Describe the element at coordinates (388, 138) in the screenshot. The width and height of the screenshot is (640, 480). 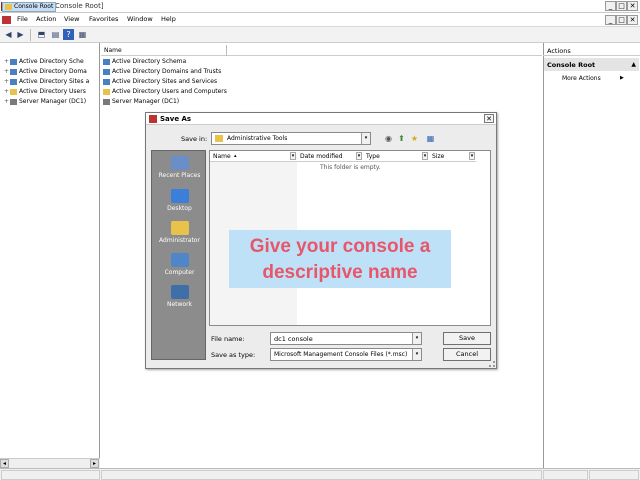
I see `back-icon: ◉` at that location.